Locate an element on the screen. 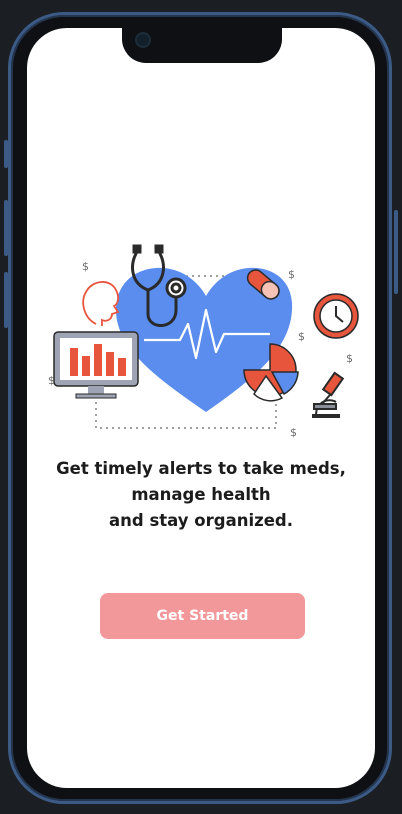 Image resolution: width=402 pixels, height=814 pixels. onboarding-line: manage health is located at coordinates (201, 494).